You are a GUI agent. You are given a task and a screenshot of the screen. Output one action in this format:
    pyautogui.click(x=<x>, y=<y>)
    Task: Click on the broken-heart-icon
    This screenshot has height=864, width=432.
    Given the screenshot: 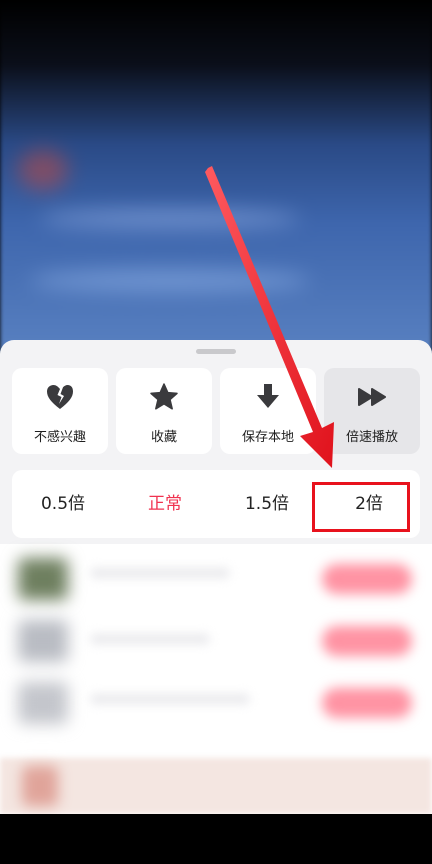 What is the action you would take?
    pyautogui.click(x=60, y=397)
    